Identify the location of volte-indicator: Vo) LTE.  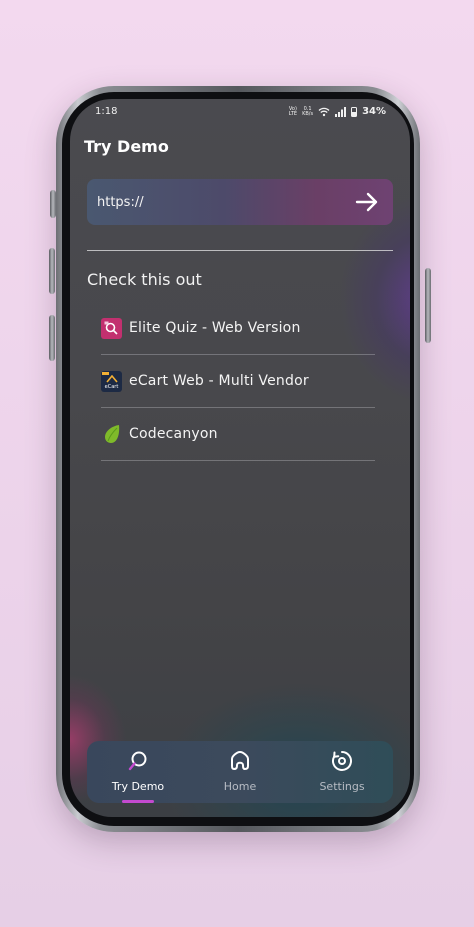
(293, 111).